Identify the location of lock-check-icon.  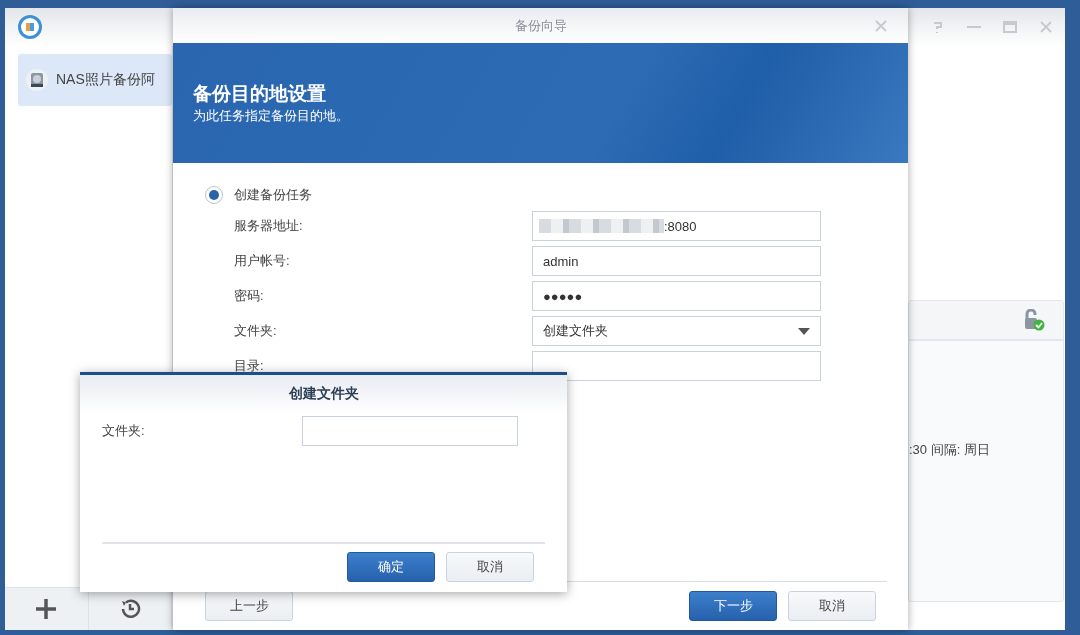
(1034, 320).